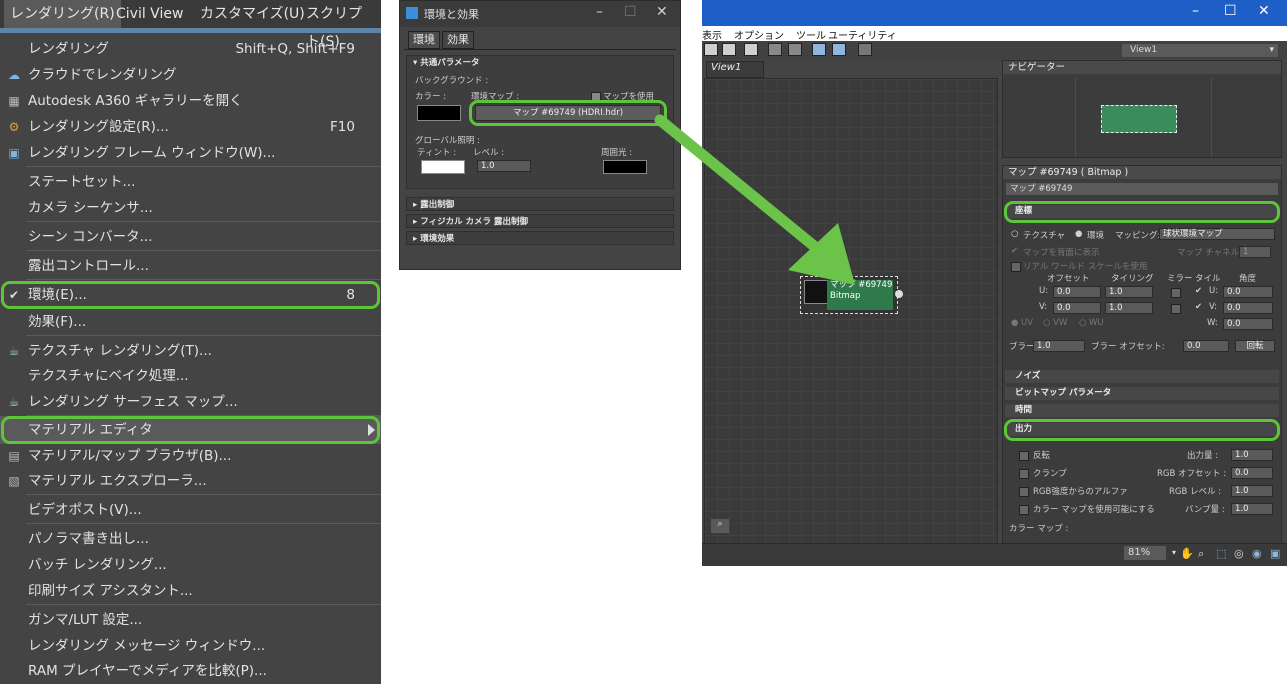 This screenshot has height=684, width=1287. Describe the element at coordinates (1142, 376) in the screenshot. I see `noise-rollout: ノイズ` at that location.